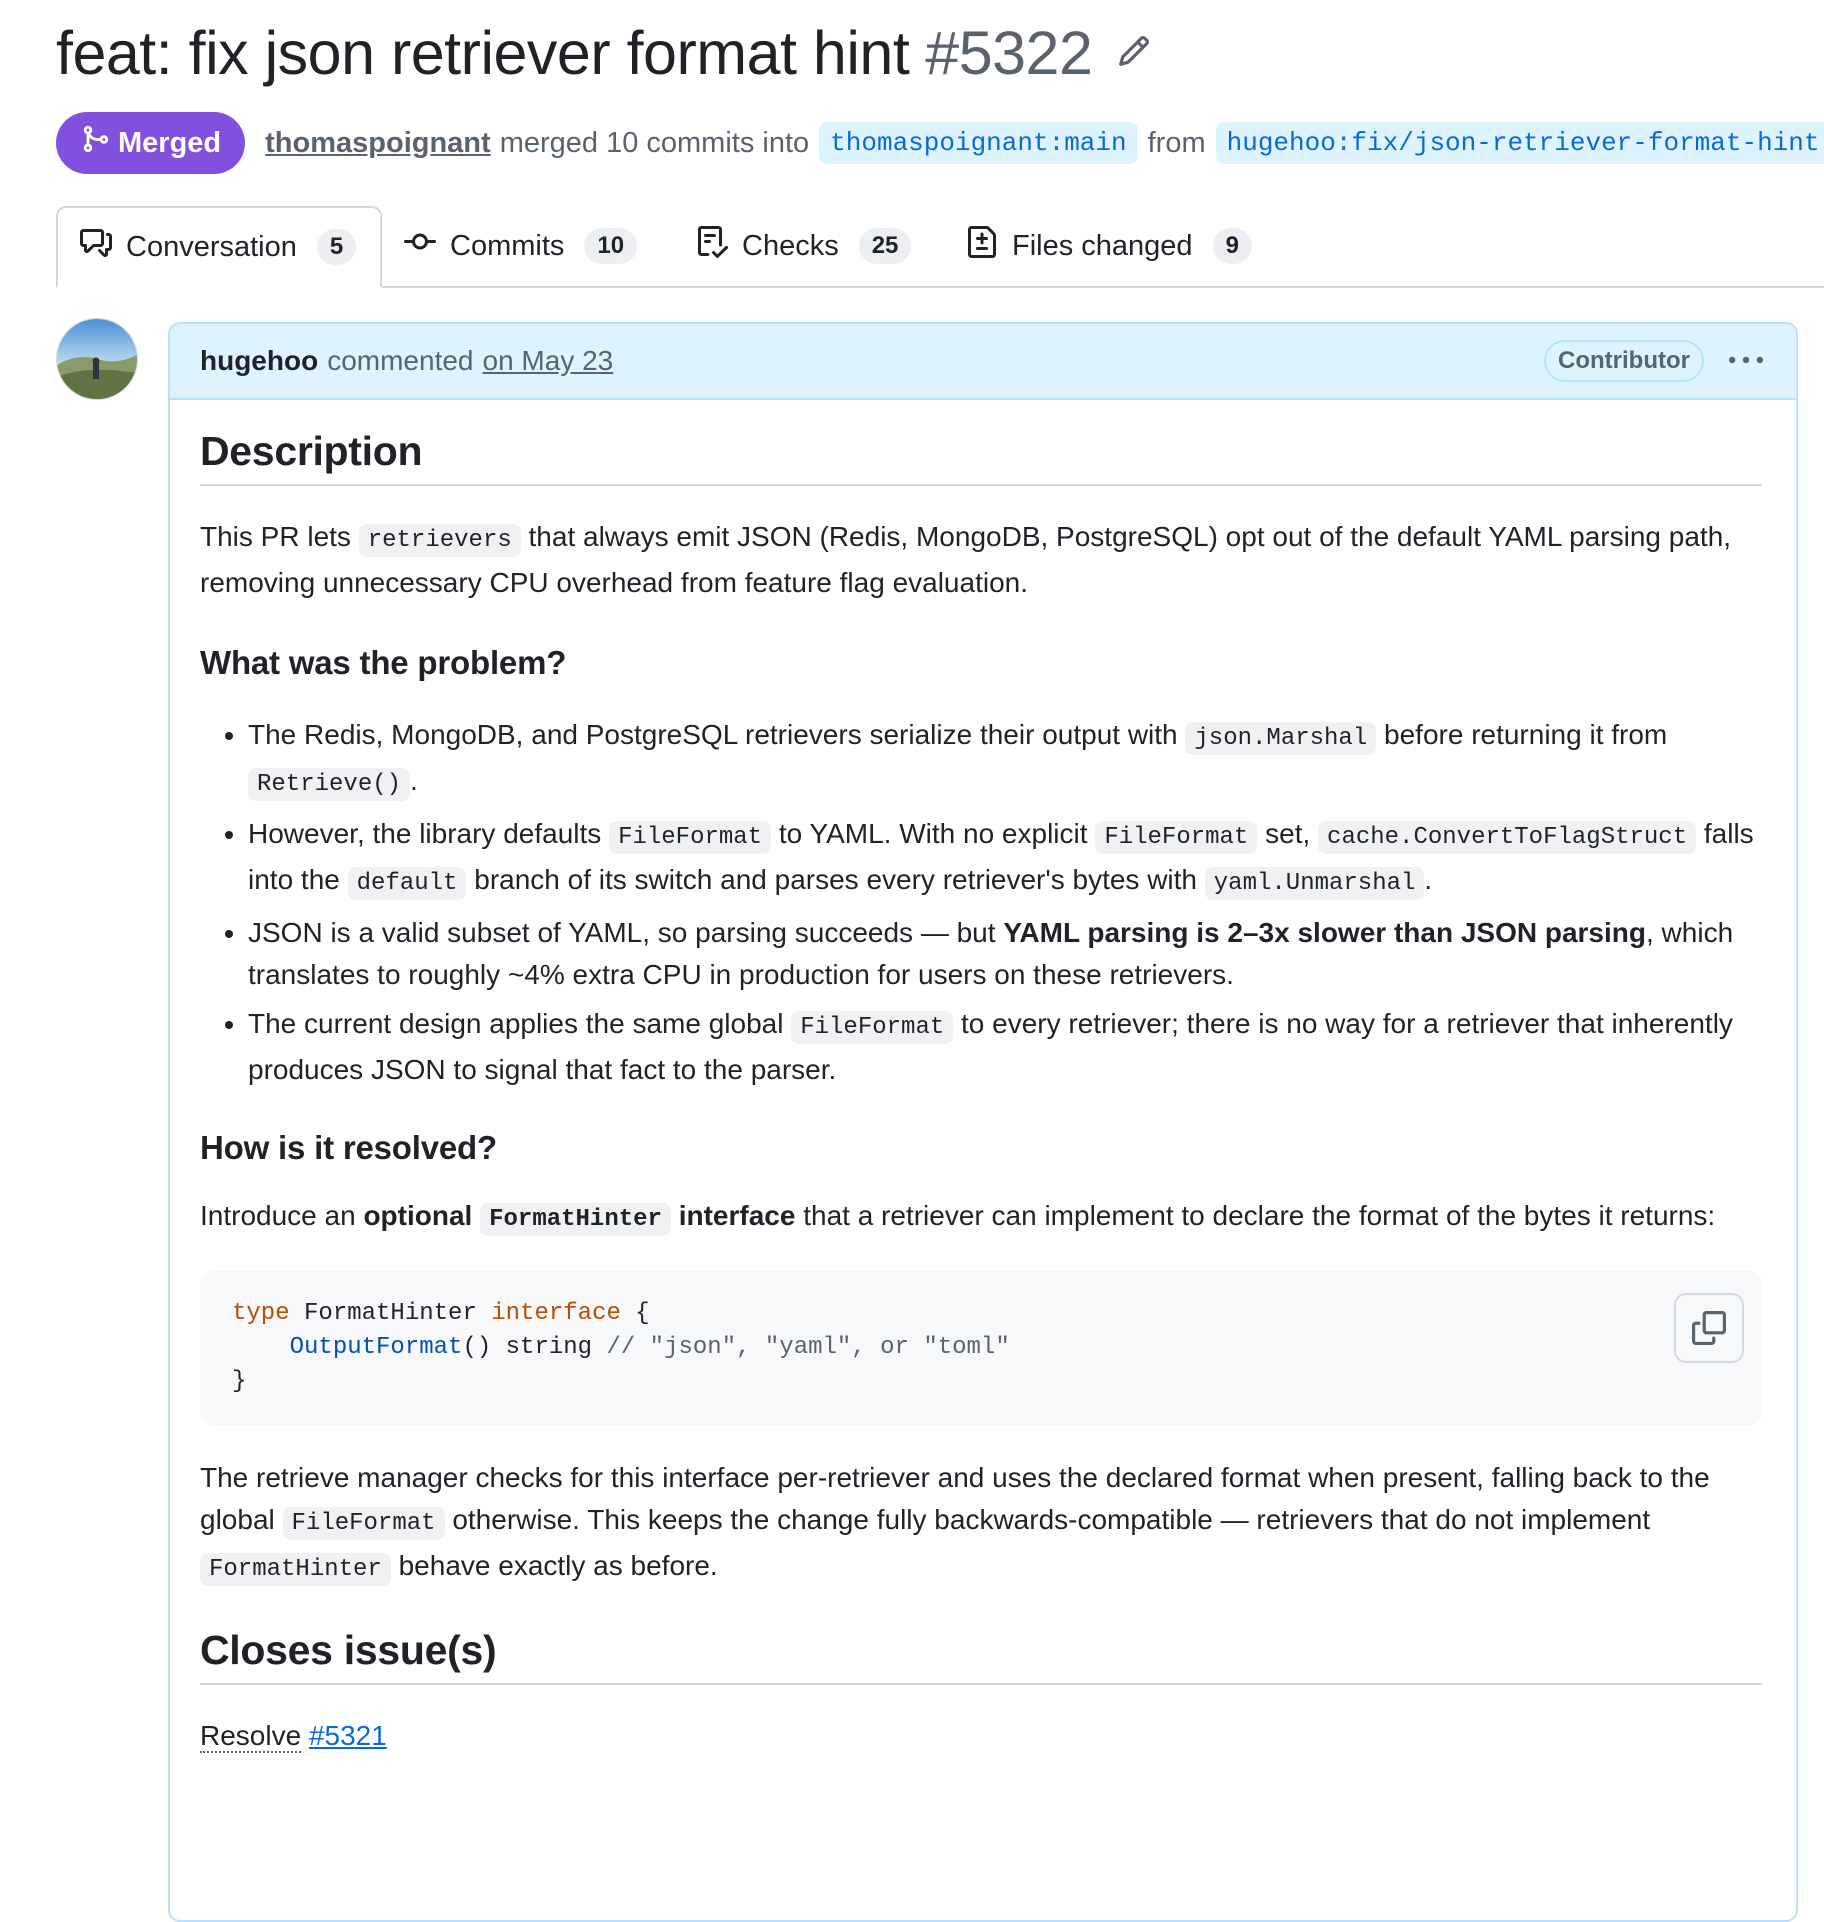  What do you see at coordinates (211, 246) in the screenshot?
I see `tab-conversation-label: Conversation` at bounding box center [211, 246].